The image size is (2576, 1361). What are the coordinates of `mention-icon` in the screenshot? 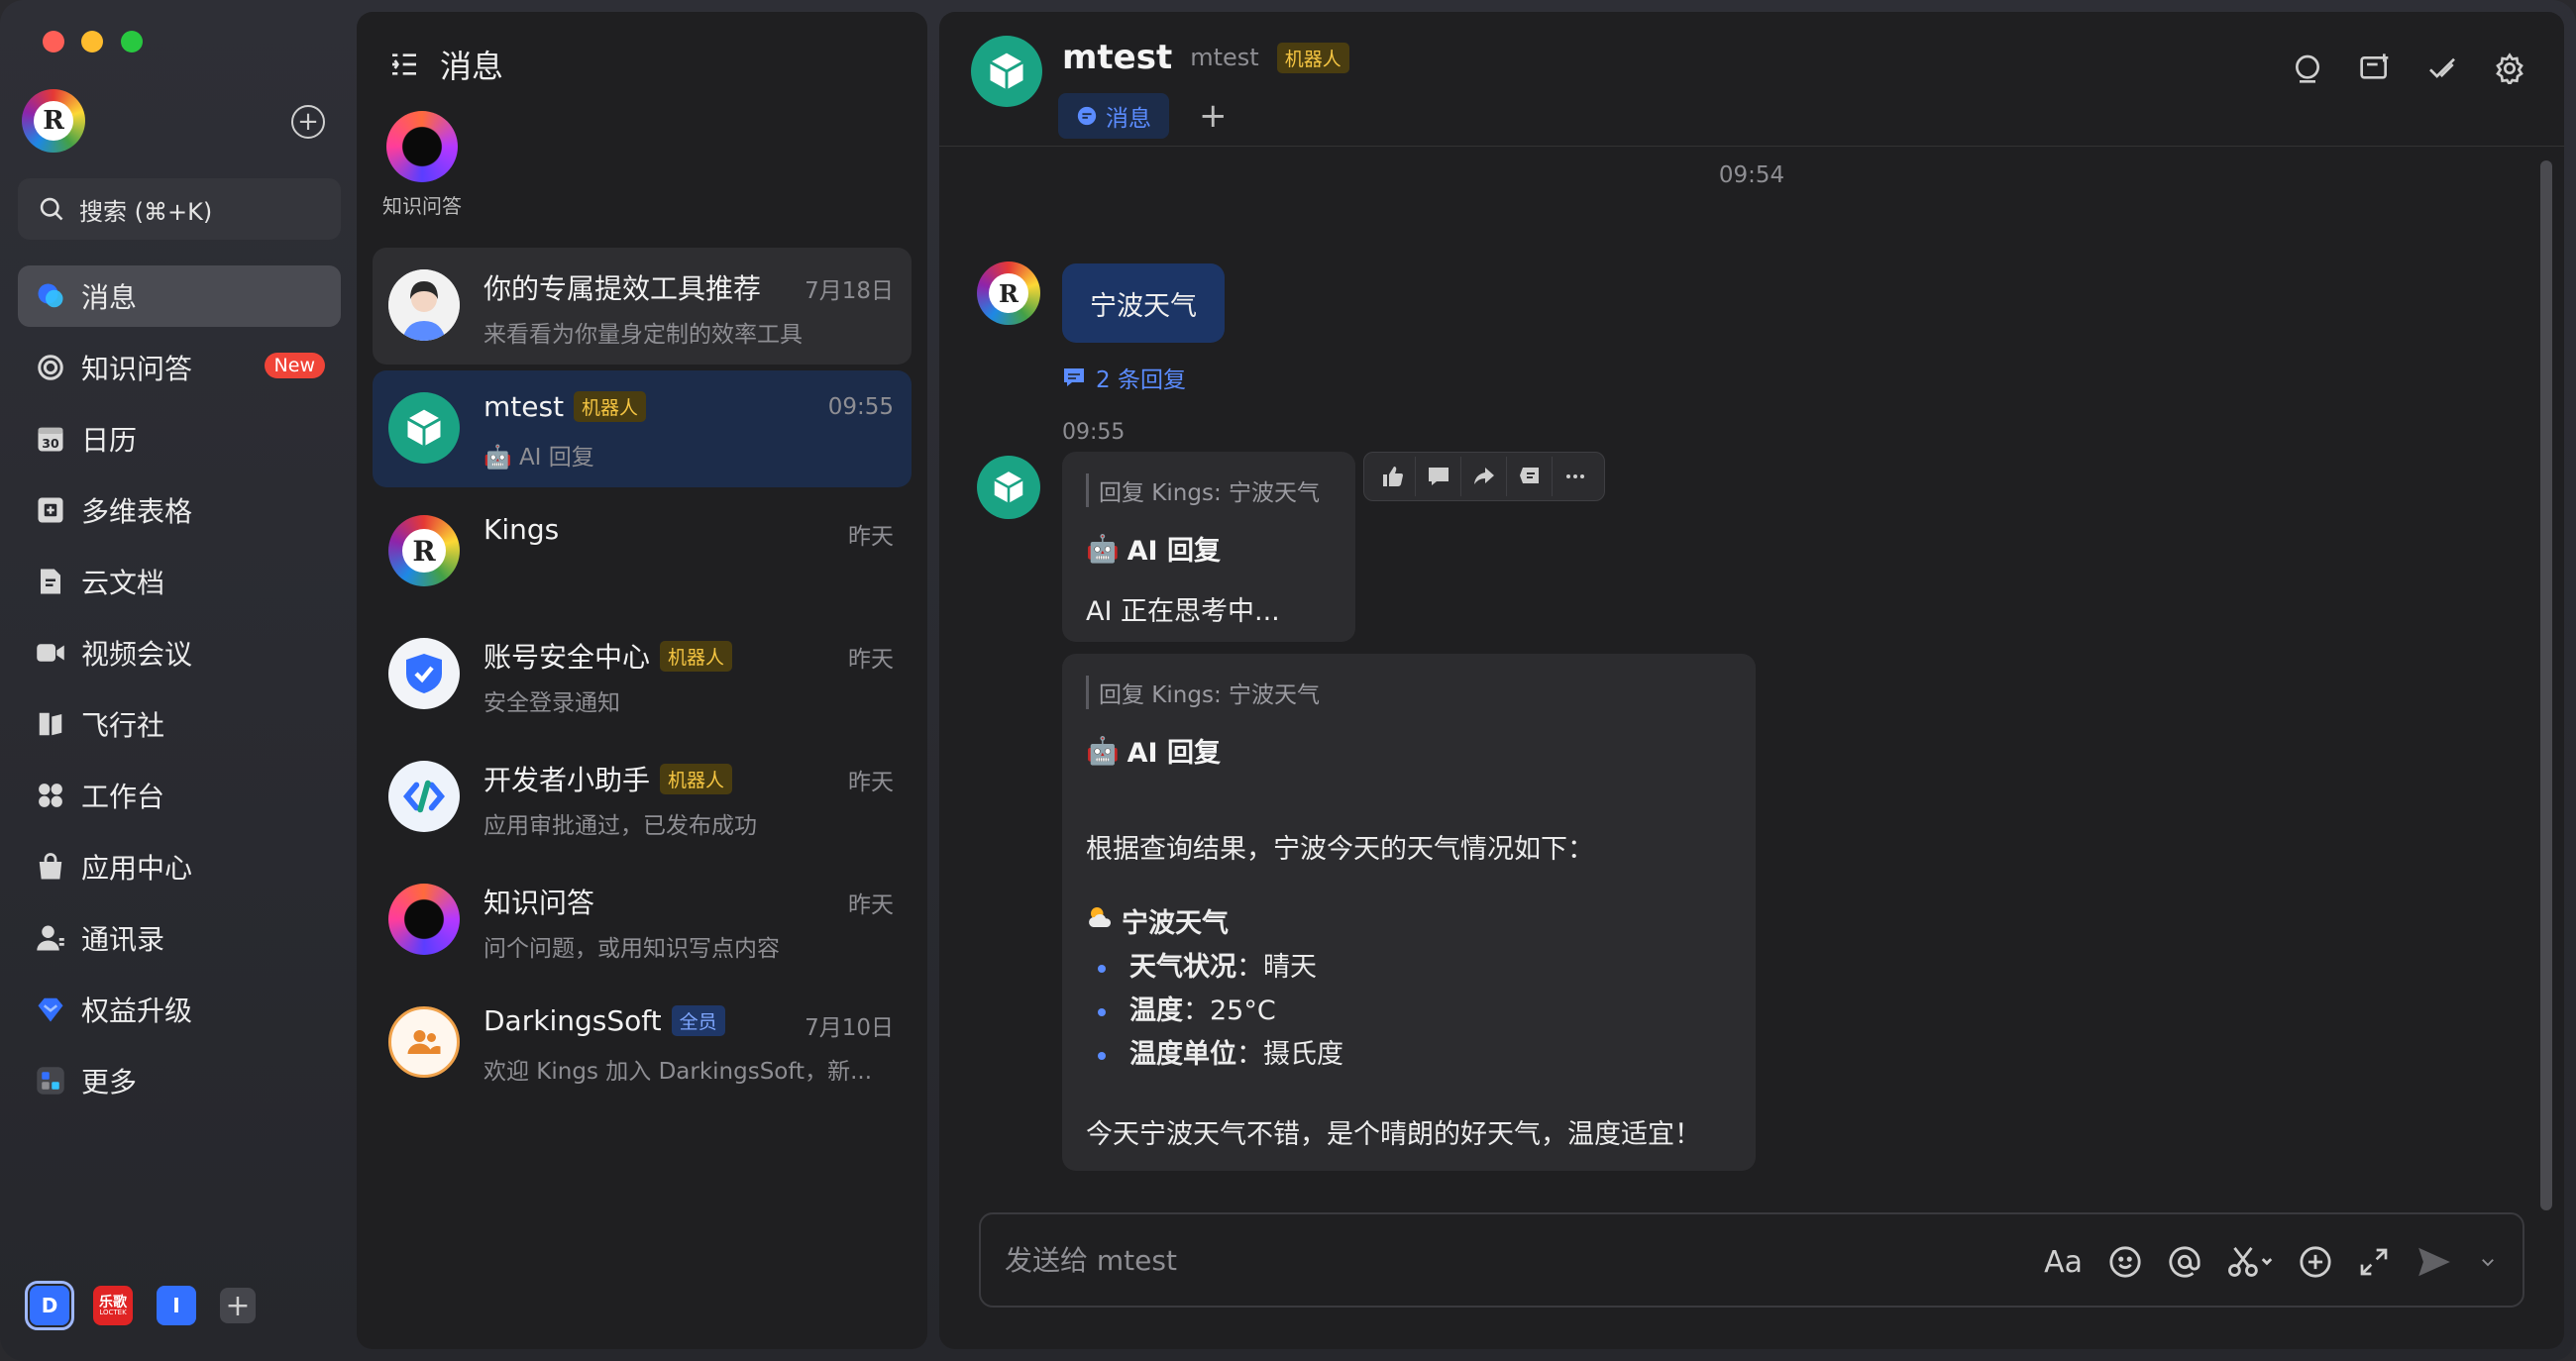 It's located at (2185, 1262).